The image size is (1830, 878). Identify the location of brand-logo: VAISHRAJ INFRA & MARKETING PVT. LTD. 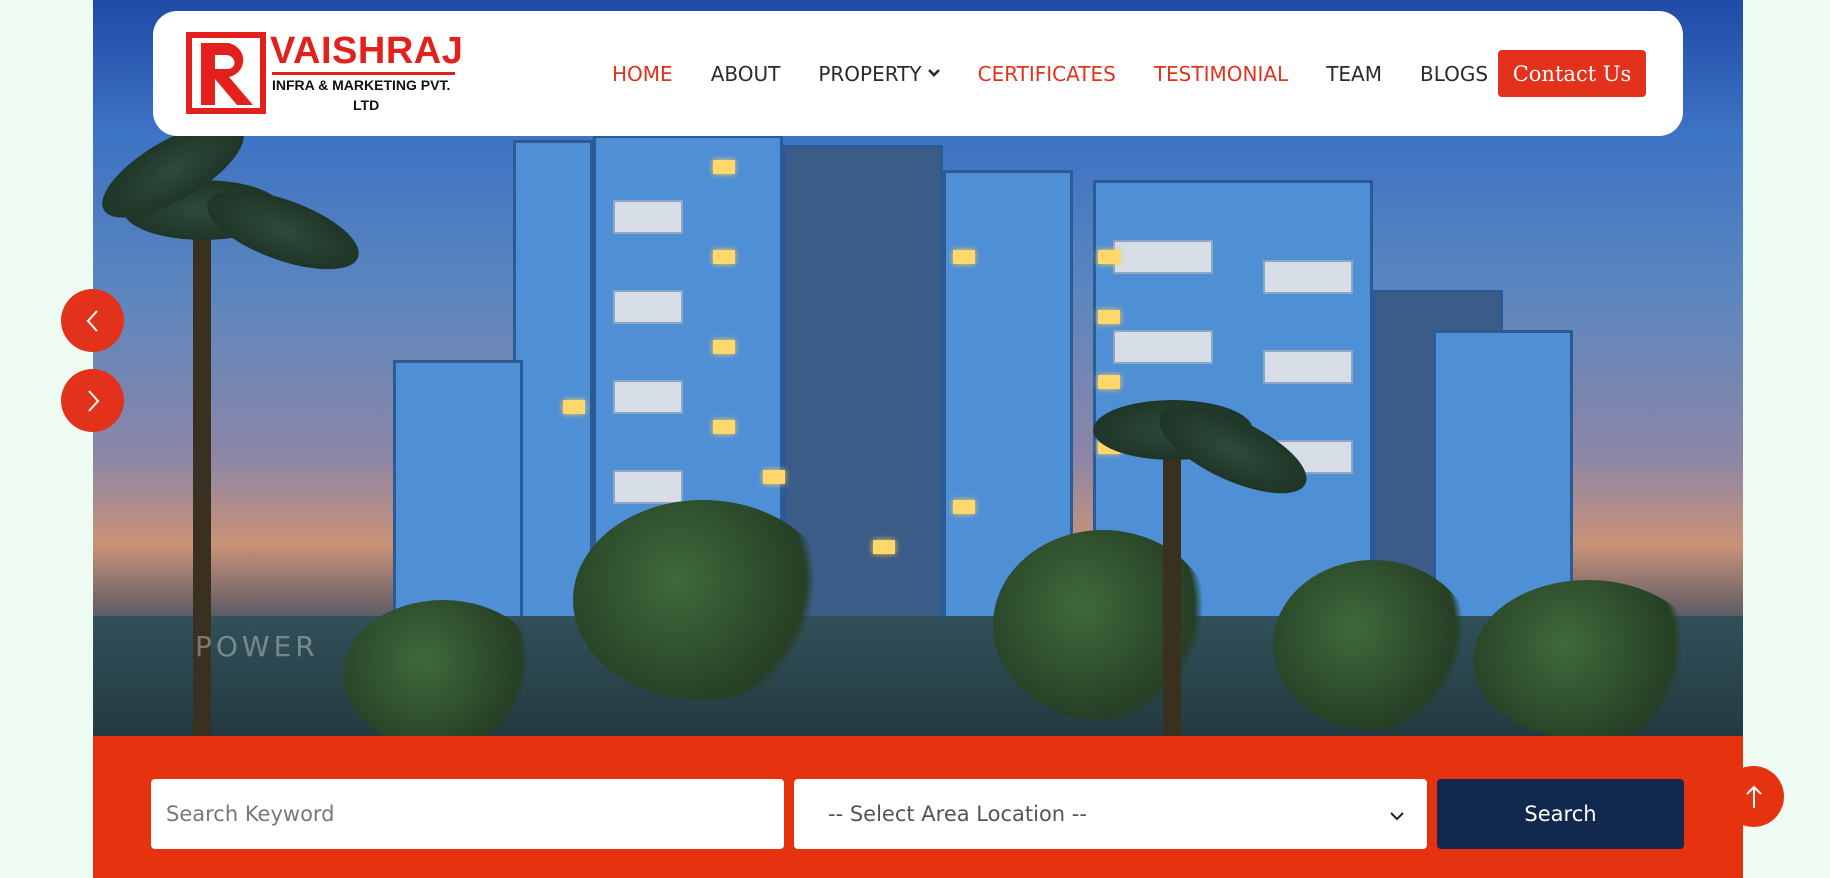
(324, 72).